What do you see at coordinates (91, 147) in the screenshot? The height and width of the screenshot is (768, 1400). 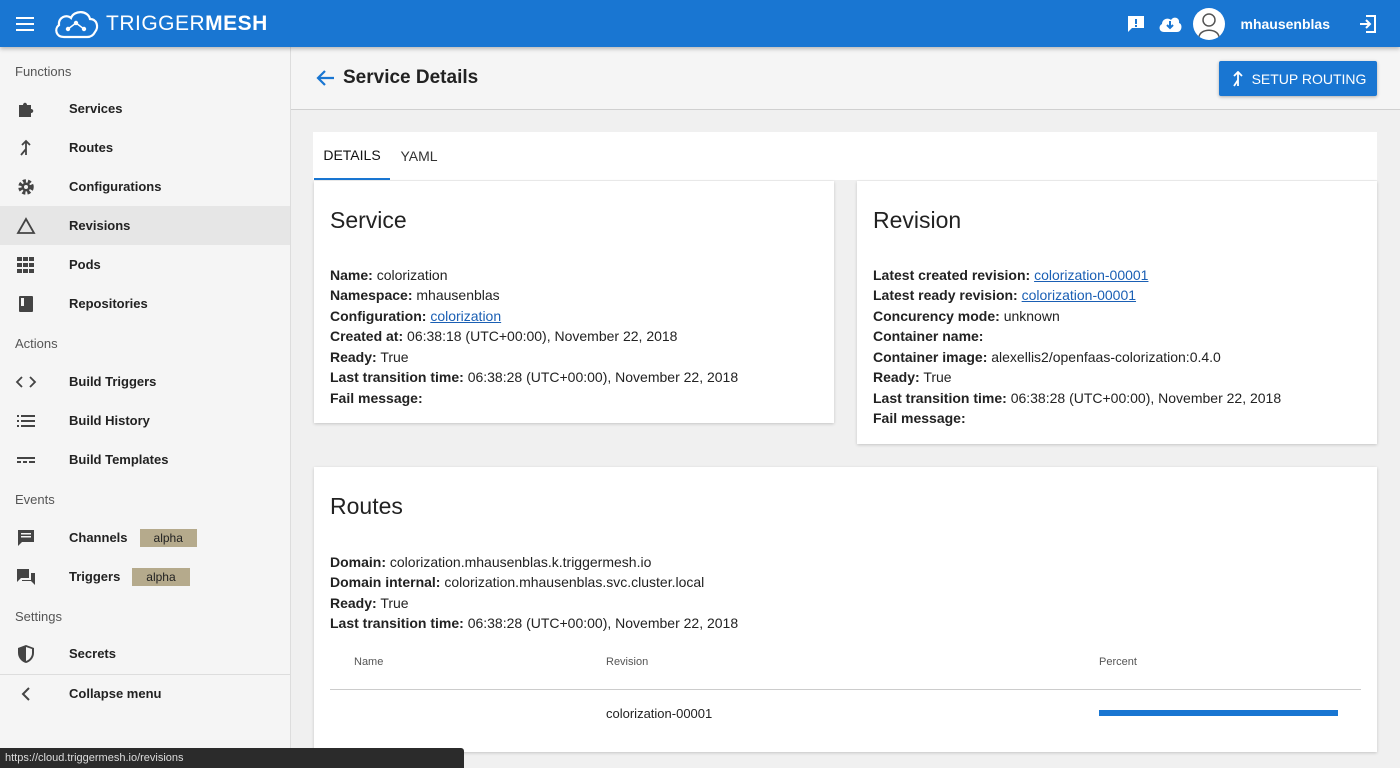 I see `sidebar-item-label: Routes` at bounding box center [91, 147].